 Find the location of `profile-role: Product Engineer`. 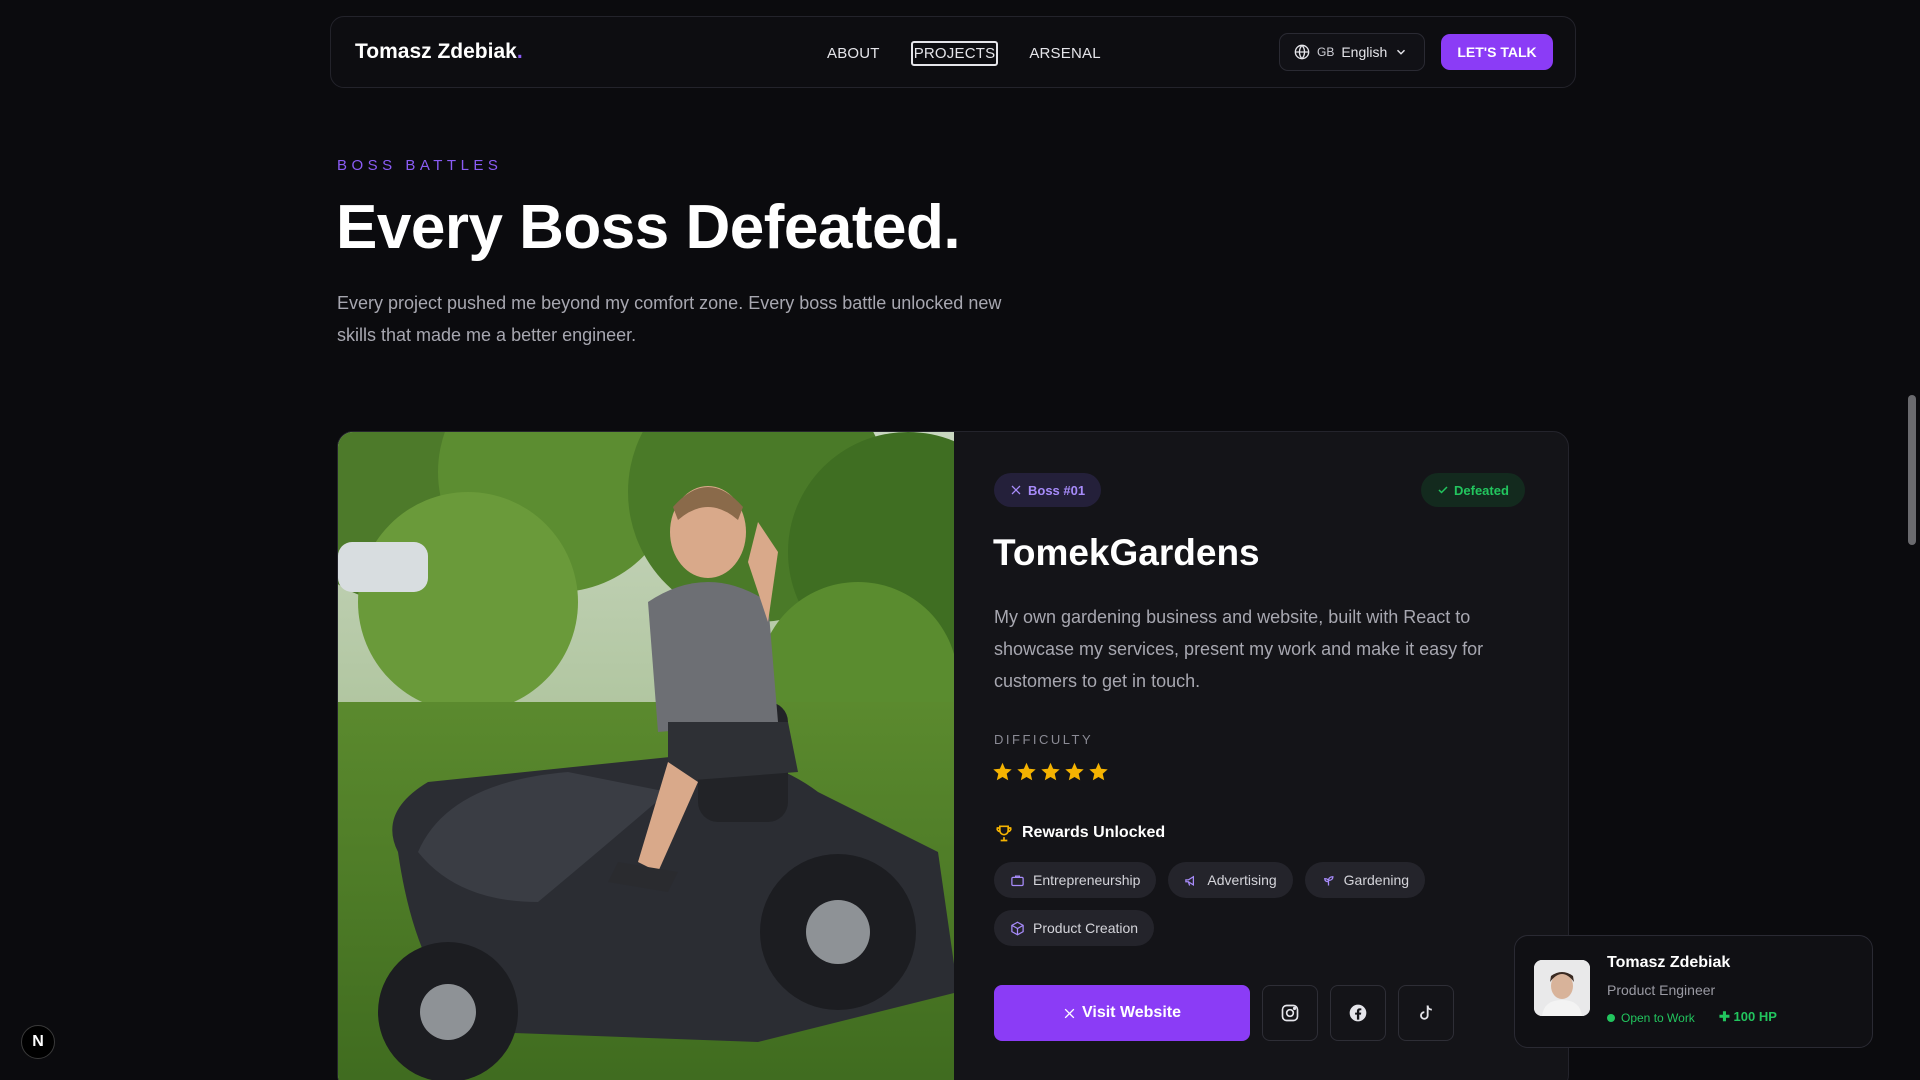

profile-role: Product Engineer is located at coordinates (1661, 990).